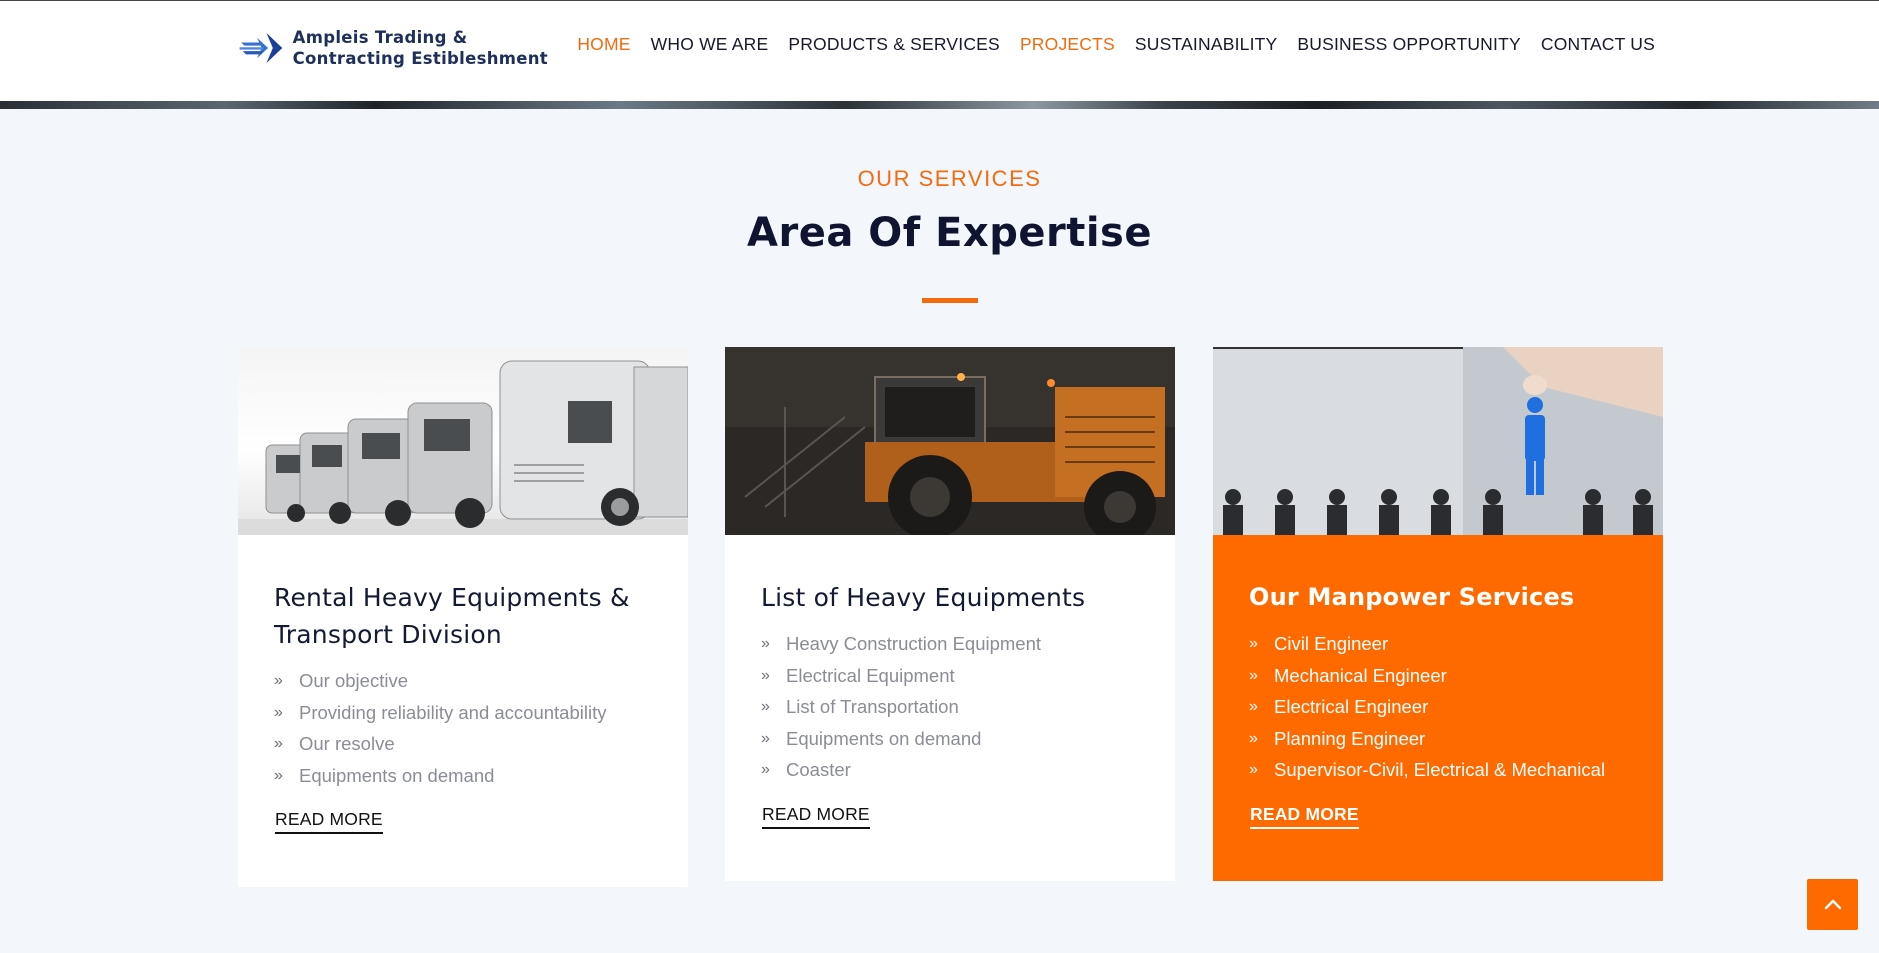  I want to click on card-image-loader, so click(950, 441).